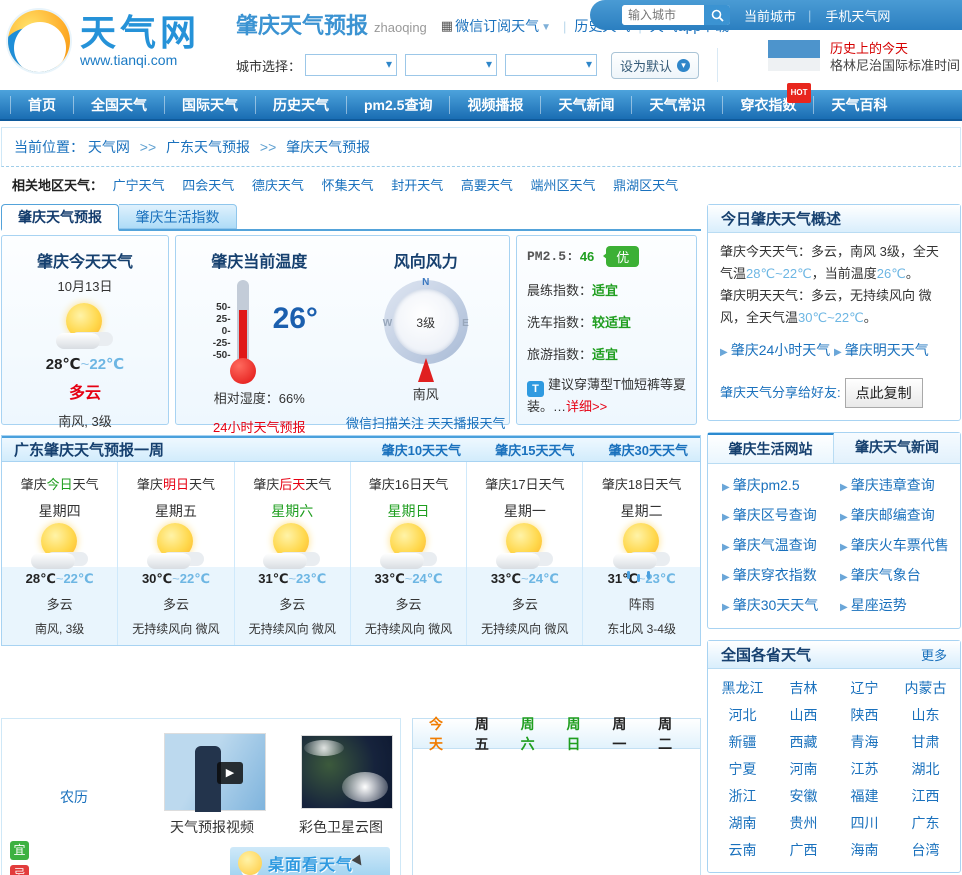  I want to click on province-link: 浙江, so click(742, 796).